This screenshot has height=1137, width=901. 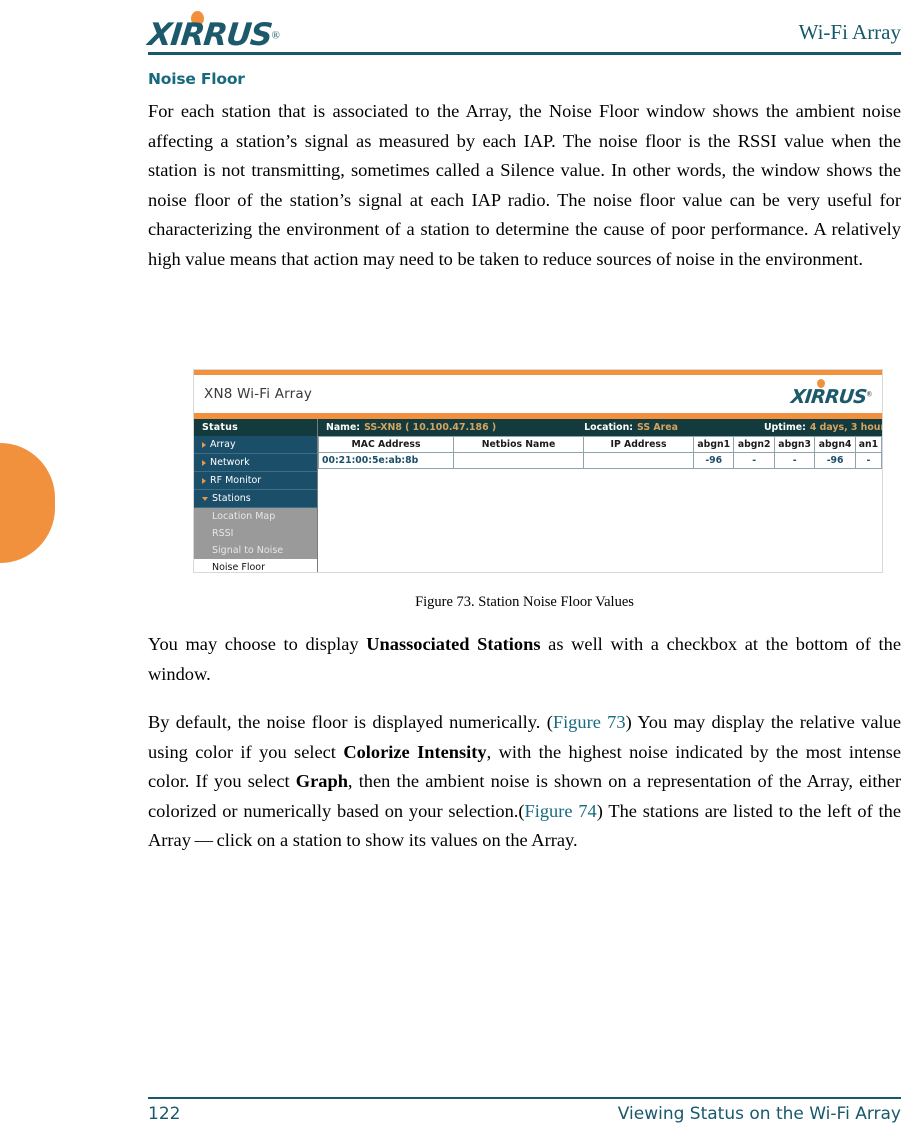 I want to click on sidebar-header-status: Status, so click(x=255, y=427).